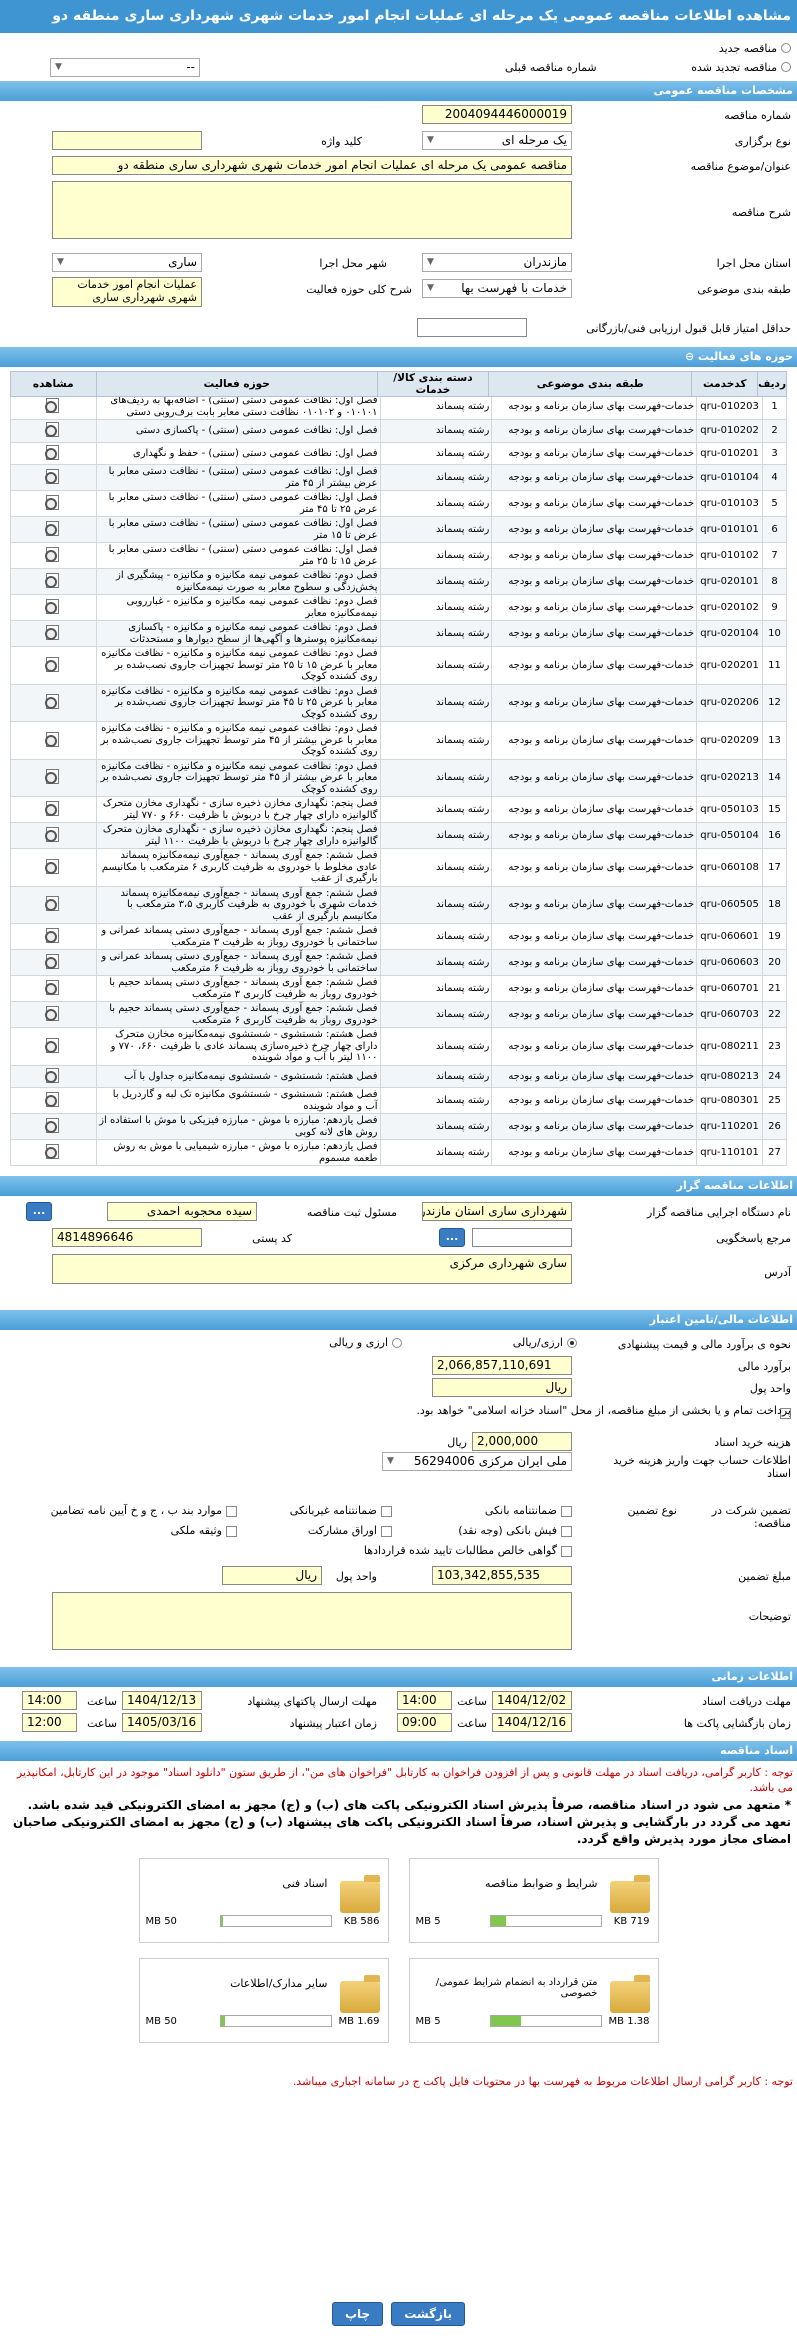 The height and width of the screenshot is (2345, 797). Describe the element at coordinates (689, 356) in the screenshot. I see `collapse-icon: ⊖` at that location.